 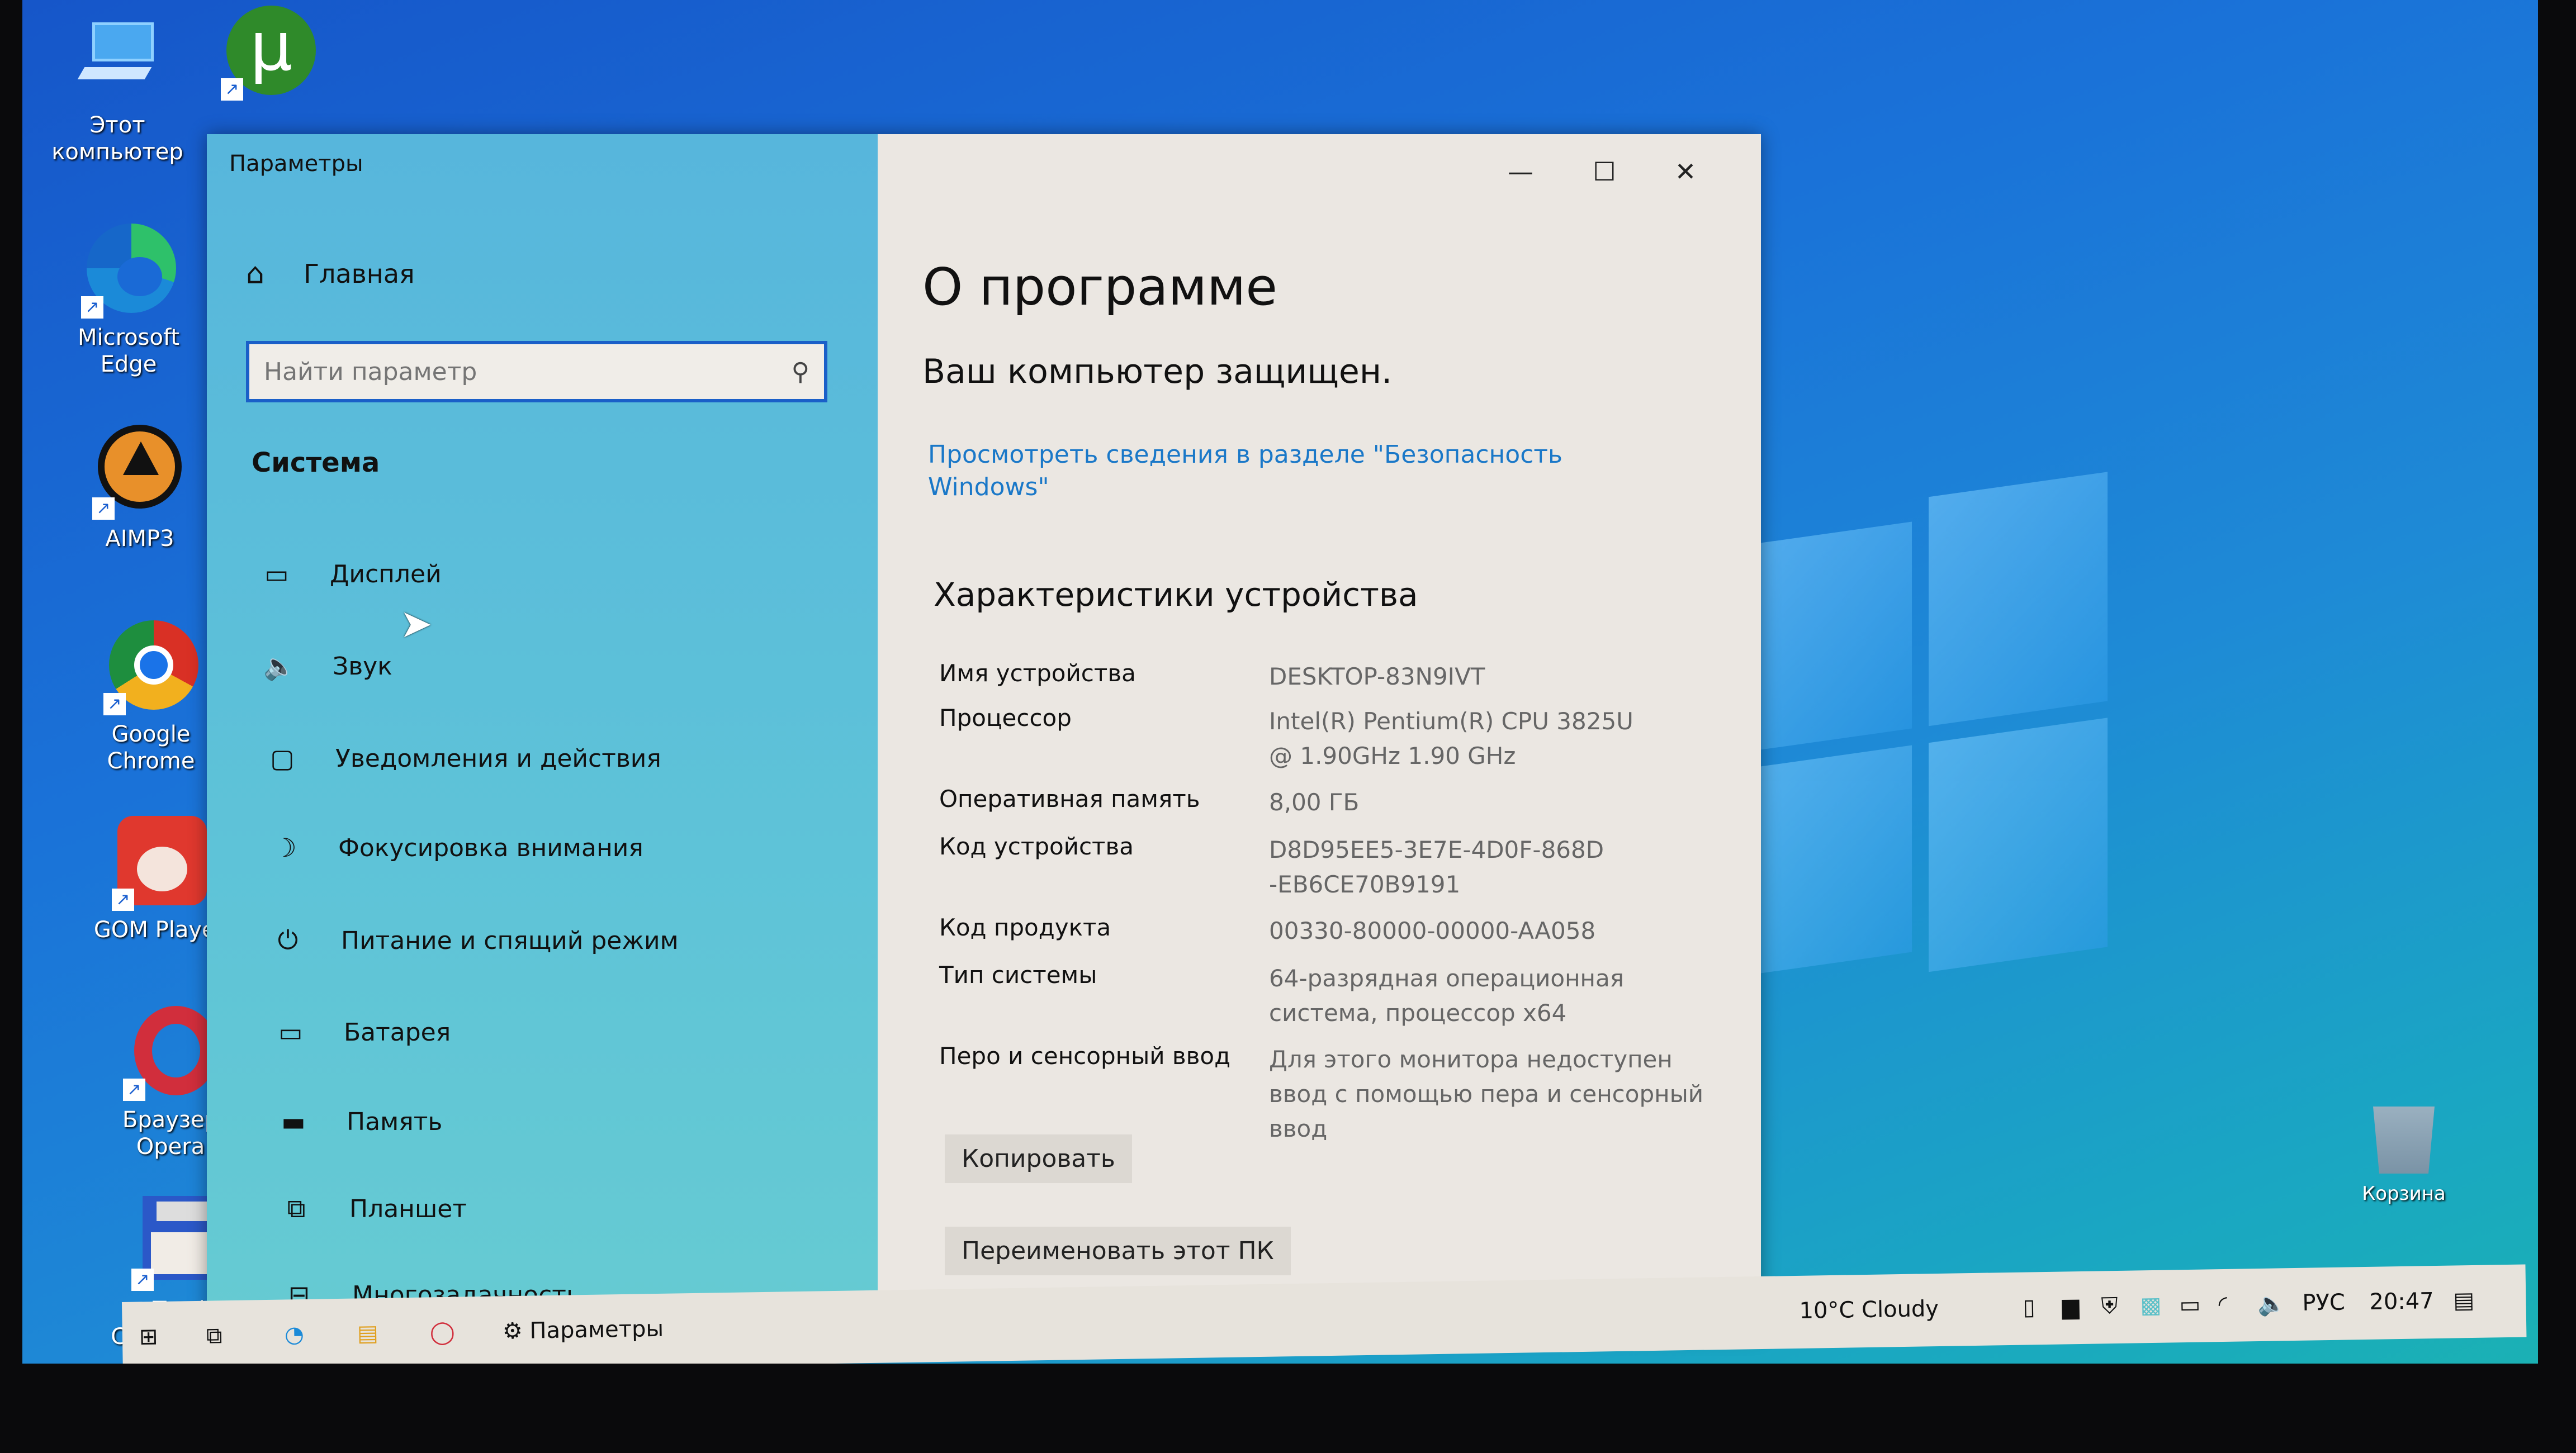 I want to click on defender-shield-icon: ⛨, so click(x=2109, y=1306).